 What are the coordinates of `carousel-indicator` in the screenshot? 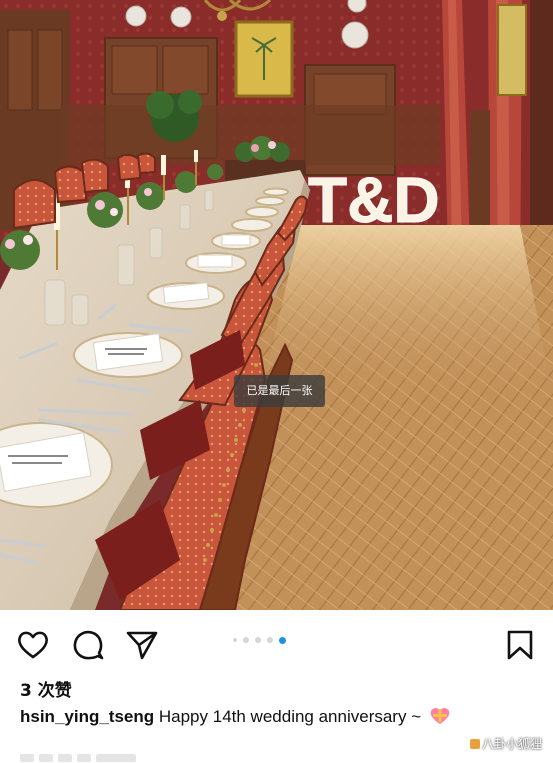 It's located at (259, 640).